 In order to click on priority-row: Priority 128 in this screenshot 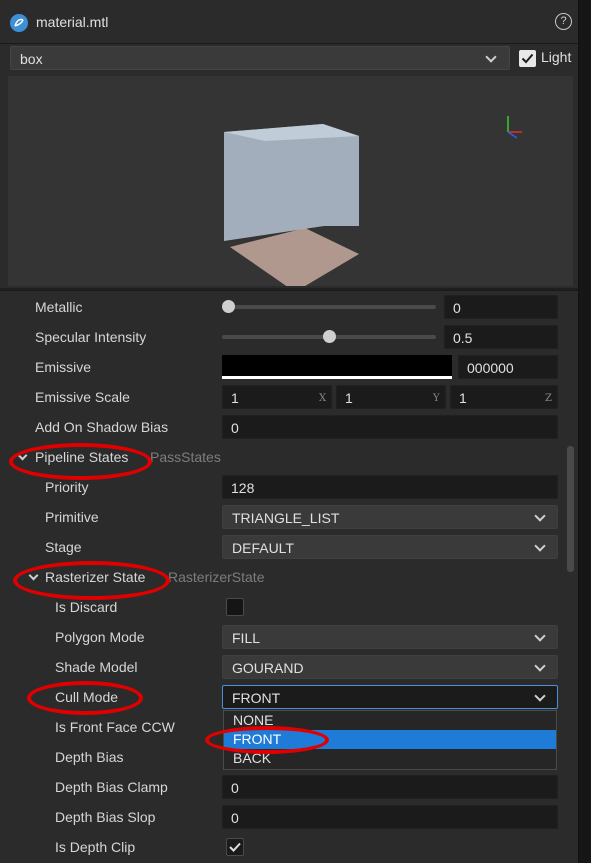, I will do `click(289, 487)`.